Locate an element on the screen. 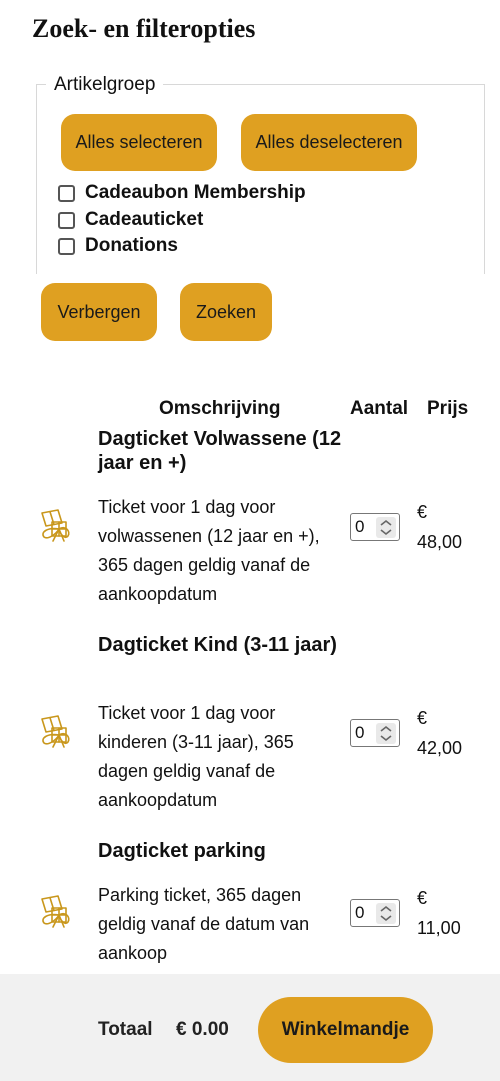  page-title: Zoek- en filteropties is located at coordinates (144, 28).